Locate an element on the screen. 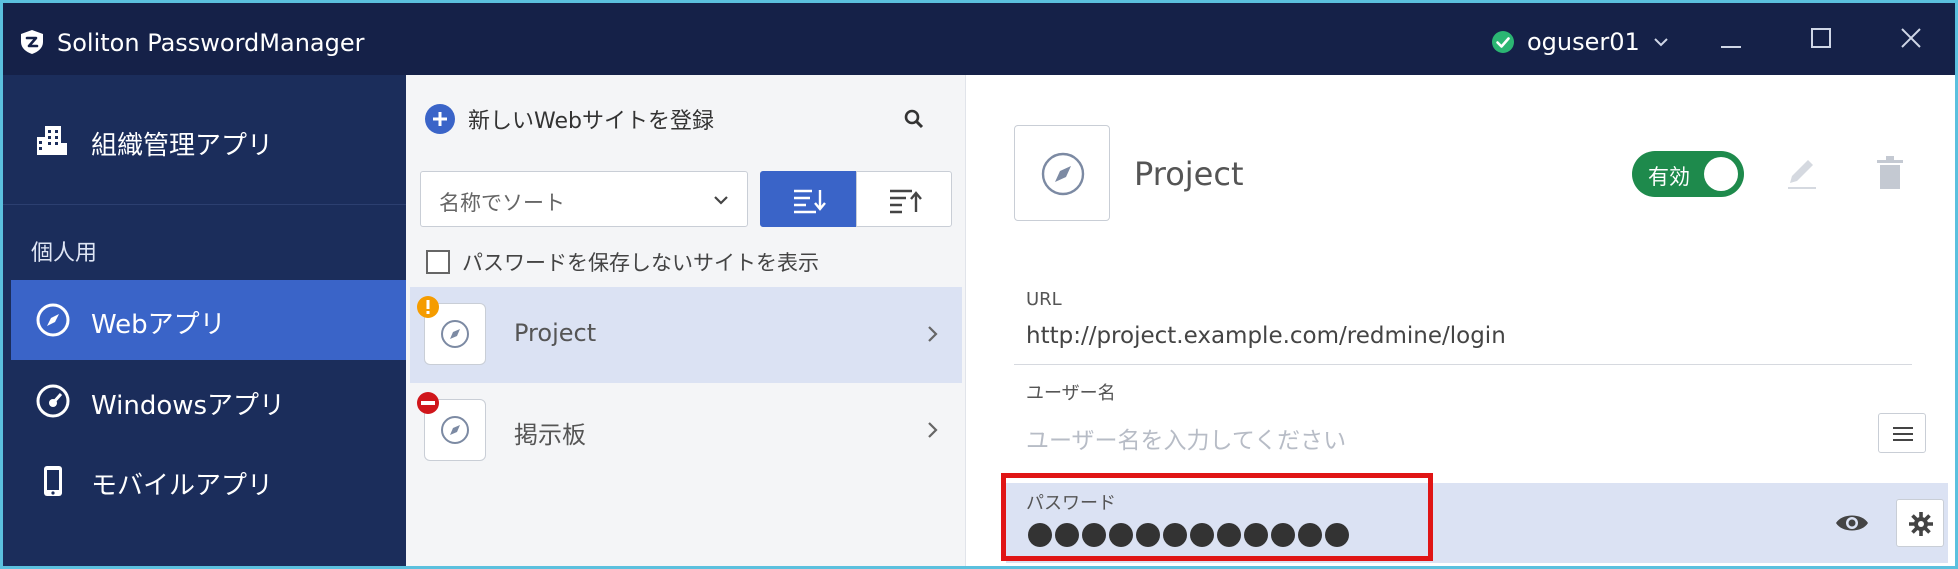 This screenshot has height=569, width=1958. menu-icon is located at coordinates (1903, 434).